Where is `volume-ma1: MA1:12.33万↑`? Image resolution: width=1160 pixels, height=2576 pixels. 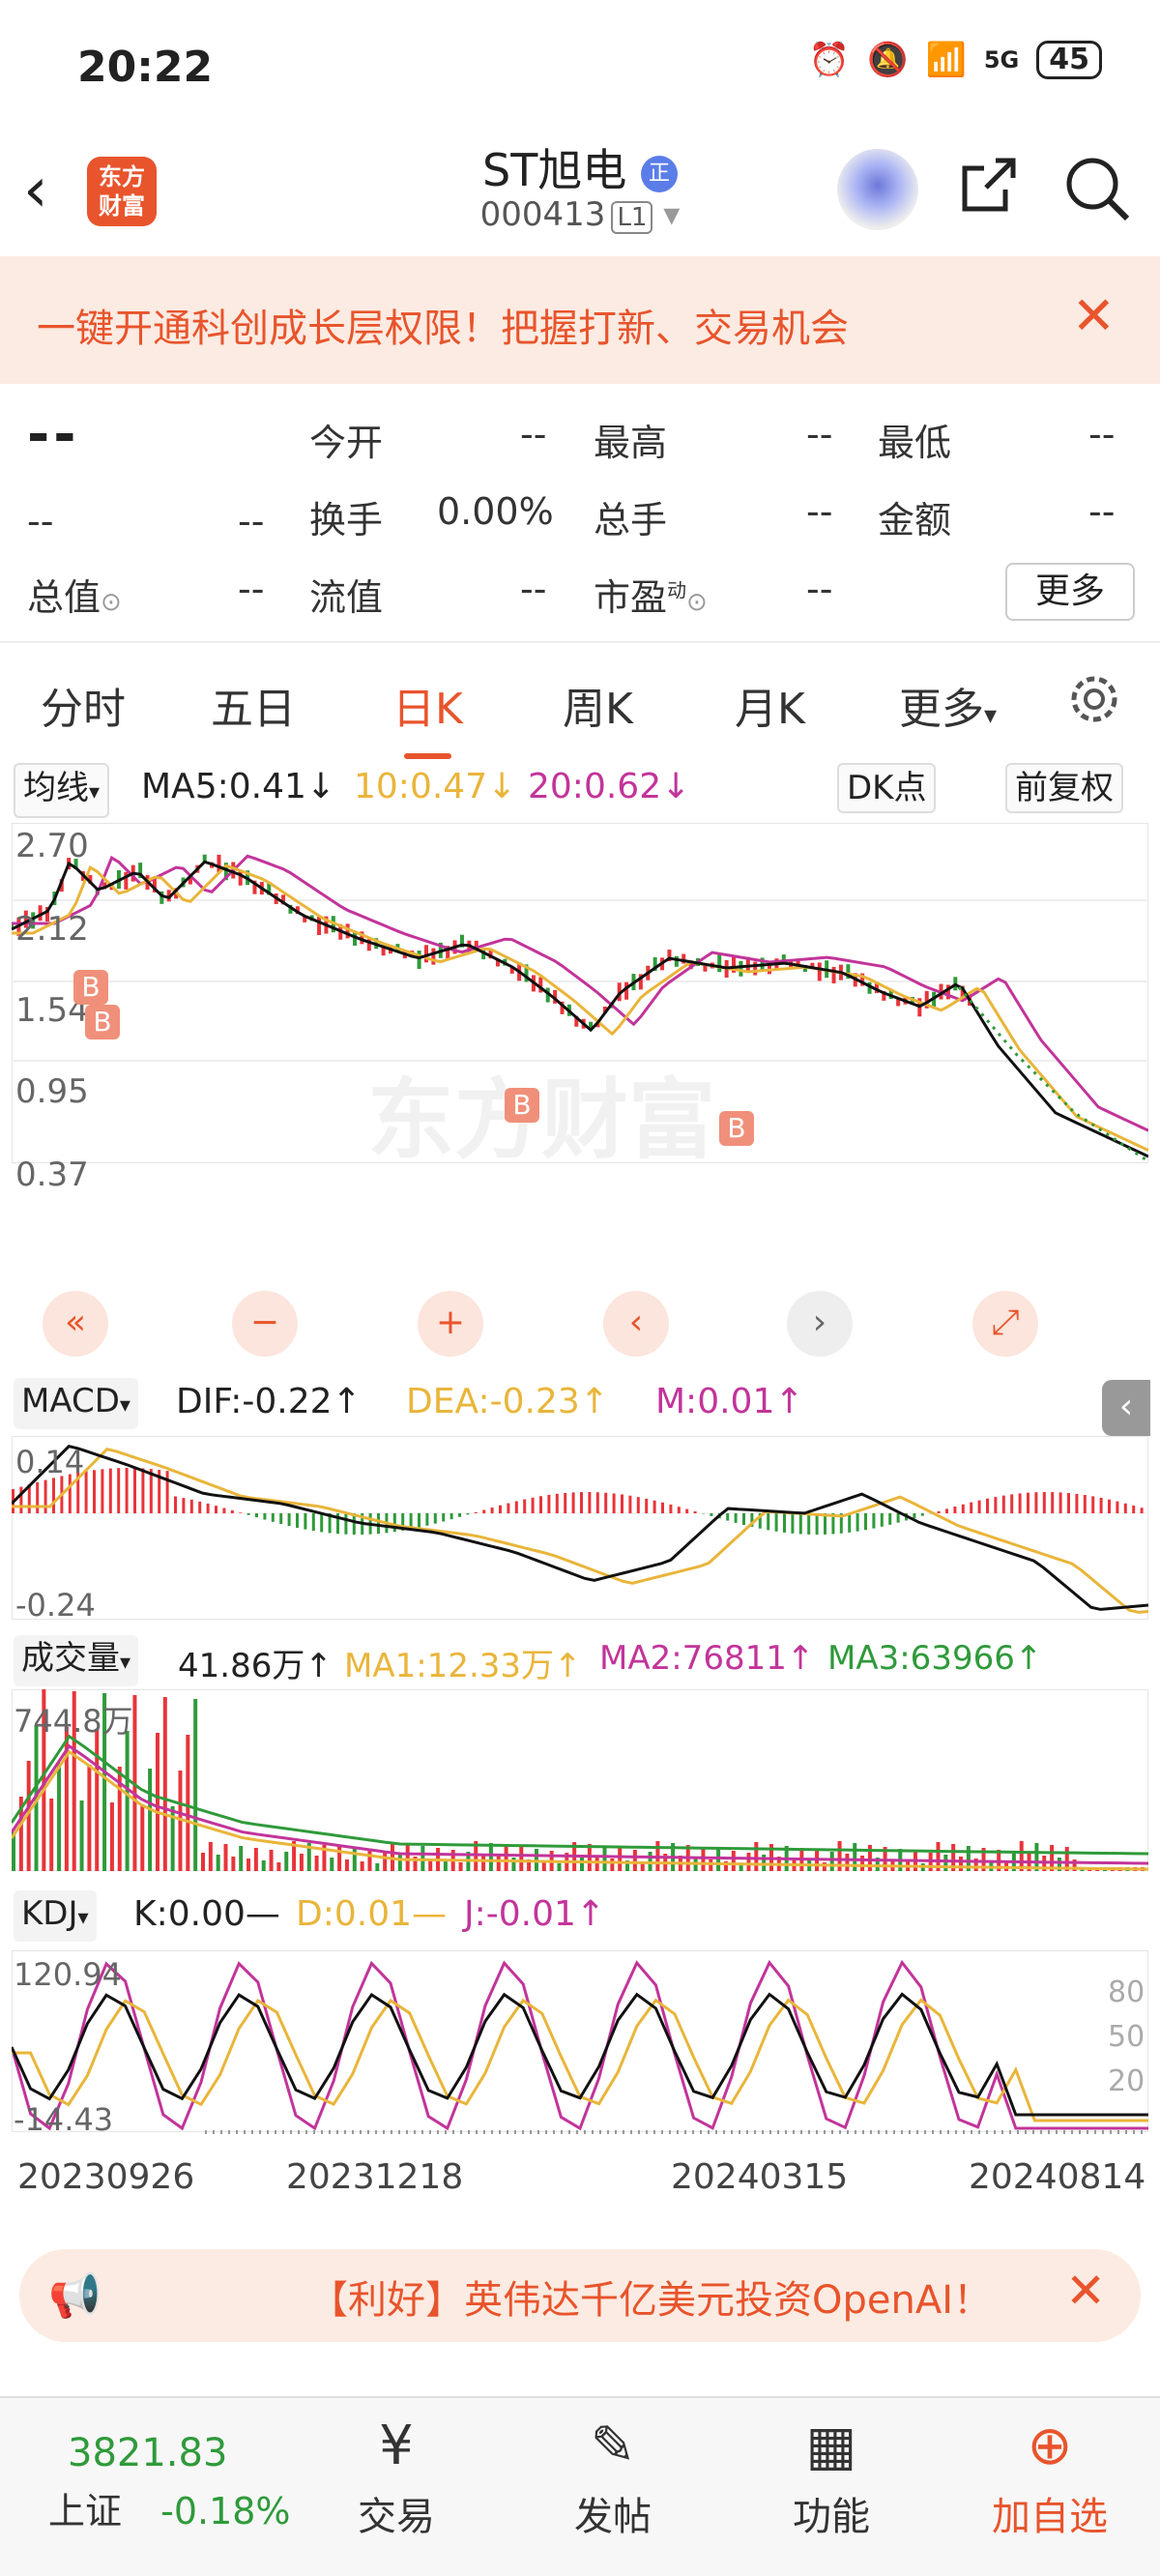 volume-ma1: MA1:12.33万↑ is located at coordinates (463, 1666).